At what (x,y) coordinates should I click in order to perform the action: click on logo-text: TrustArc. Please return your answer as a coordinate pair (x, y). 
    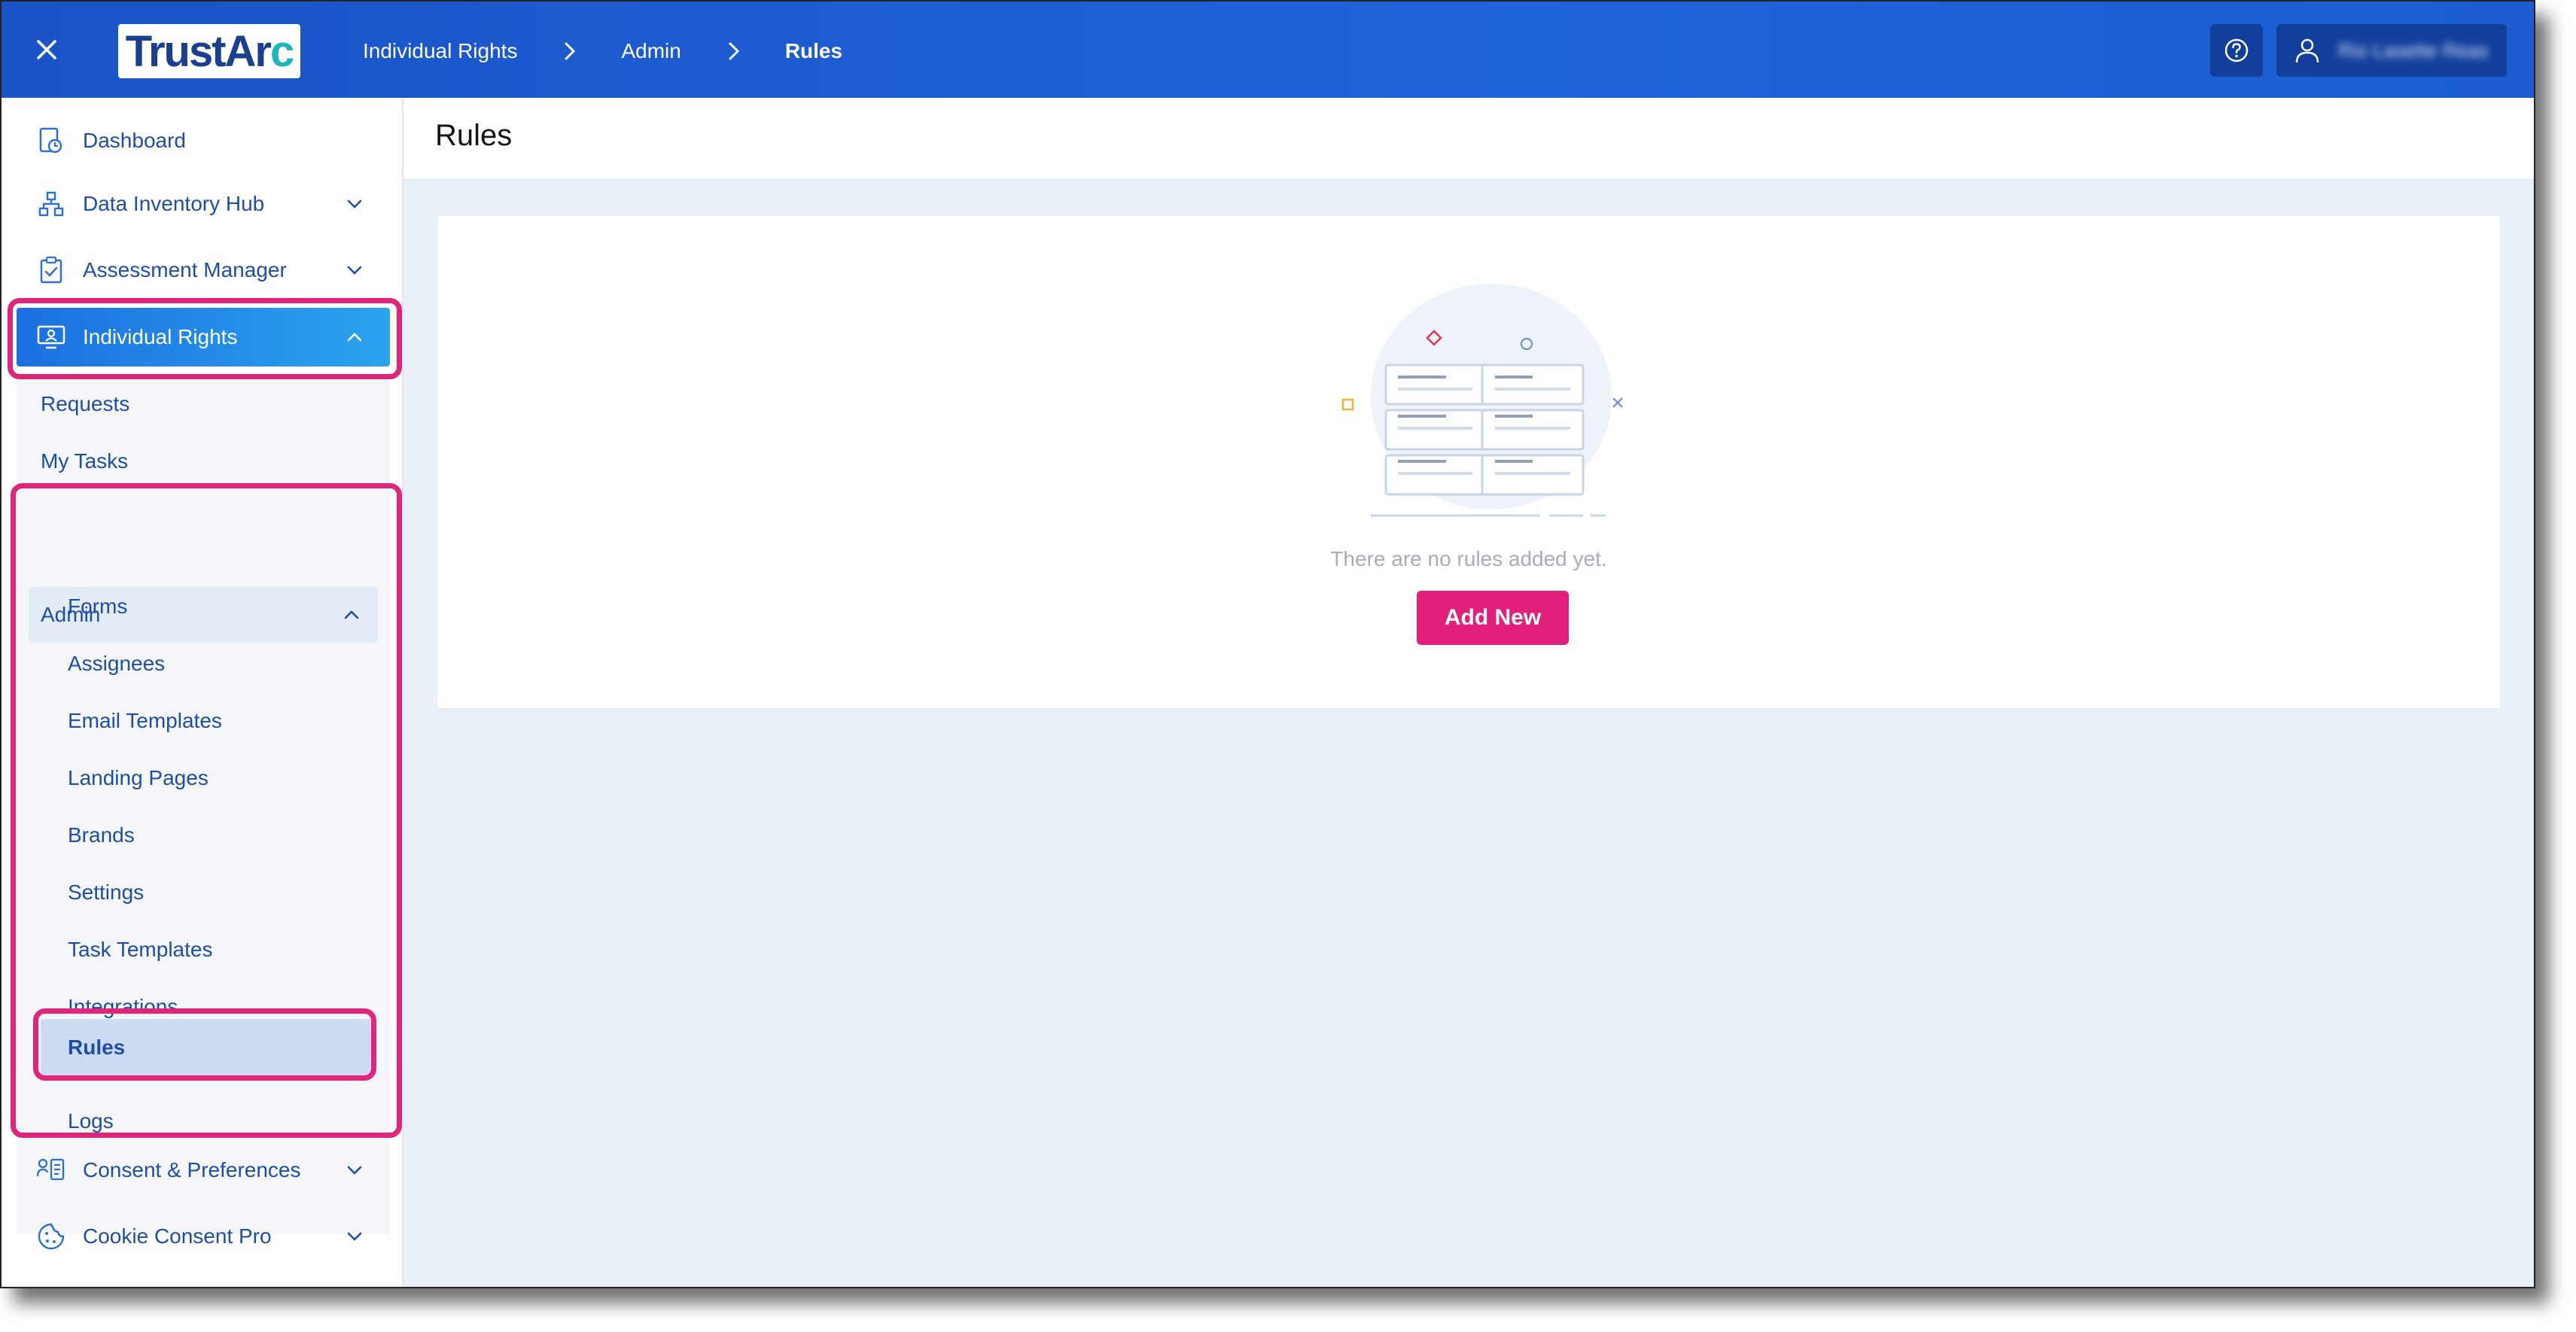
    Looking at the image, I should click on (210, 51).